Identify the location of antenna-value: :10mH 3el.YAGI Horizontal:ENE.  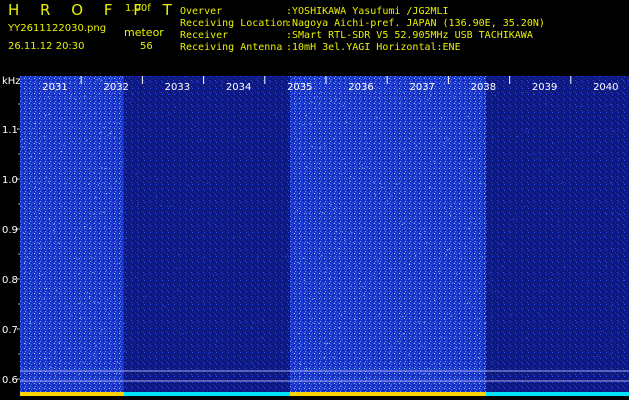
(373, 47).